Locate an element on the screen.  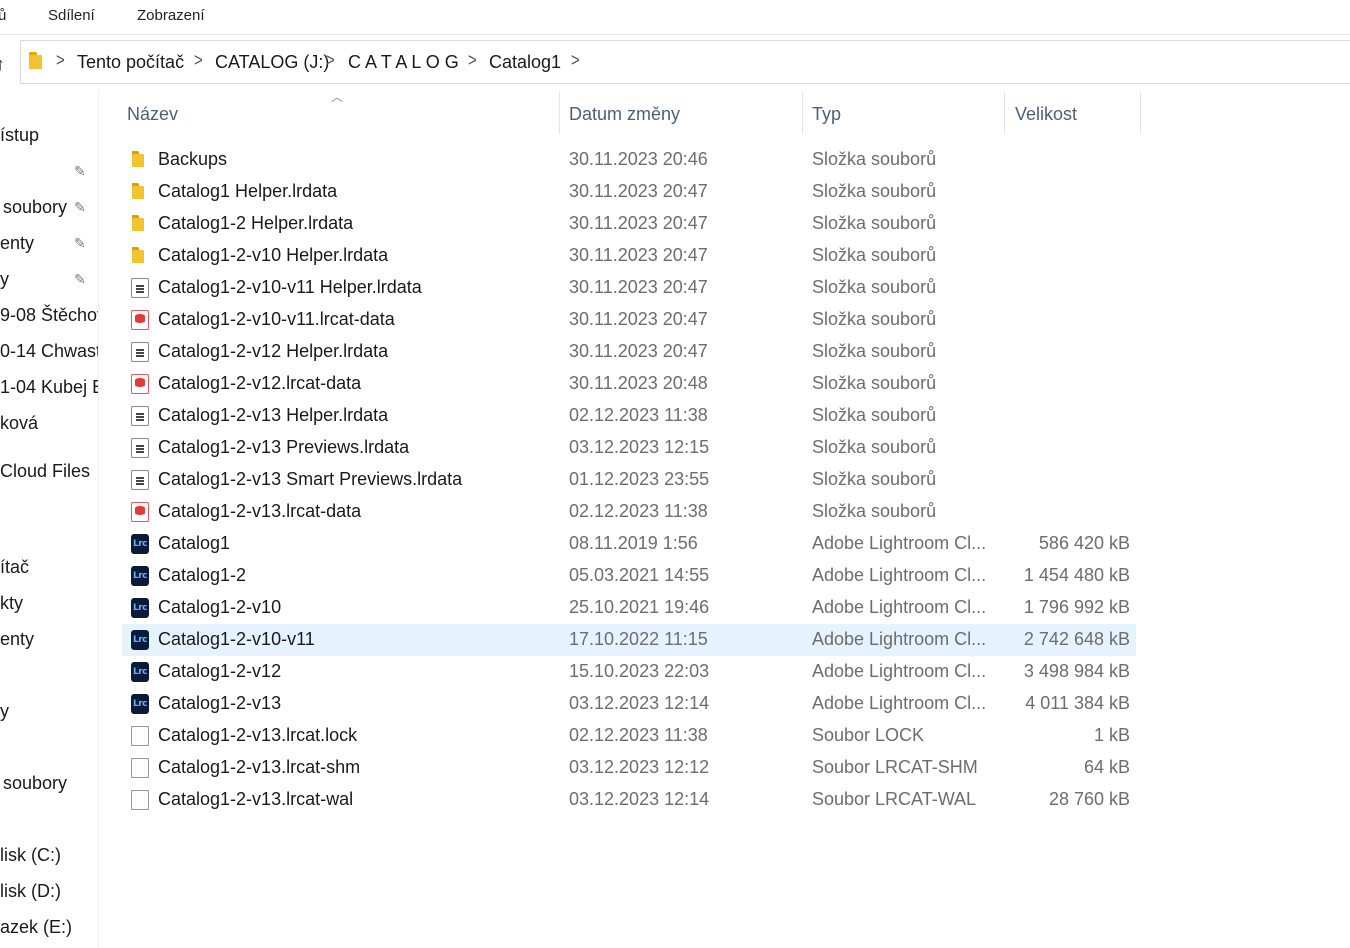
file-date: 05.03.2021 14:55 is located at coordinates (639, 575).